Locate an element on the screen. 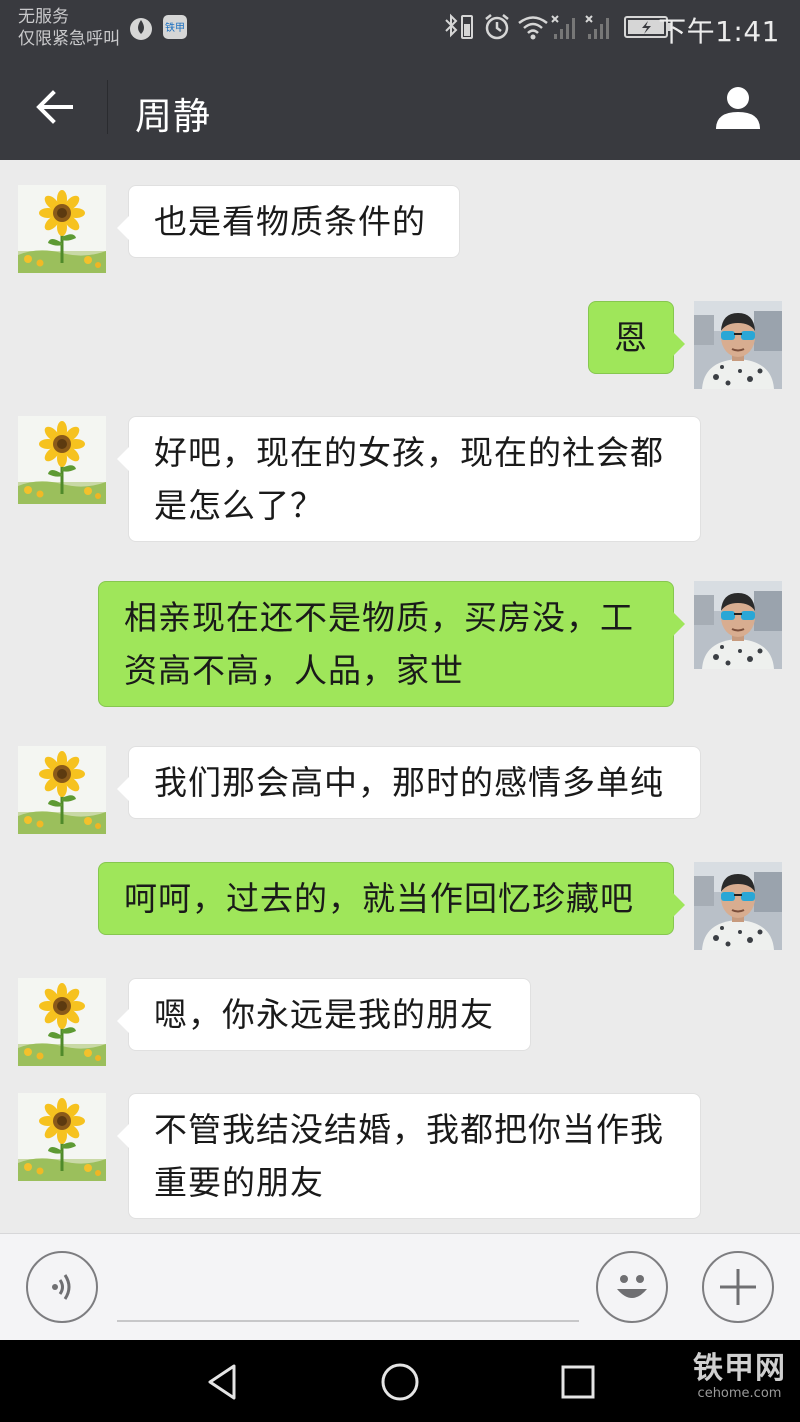  chat-info-button is located at coordinates (738, 108).